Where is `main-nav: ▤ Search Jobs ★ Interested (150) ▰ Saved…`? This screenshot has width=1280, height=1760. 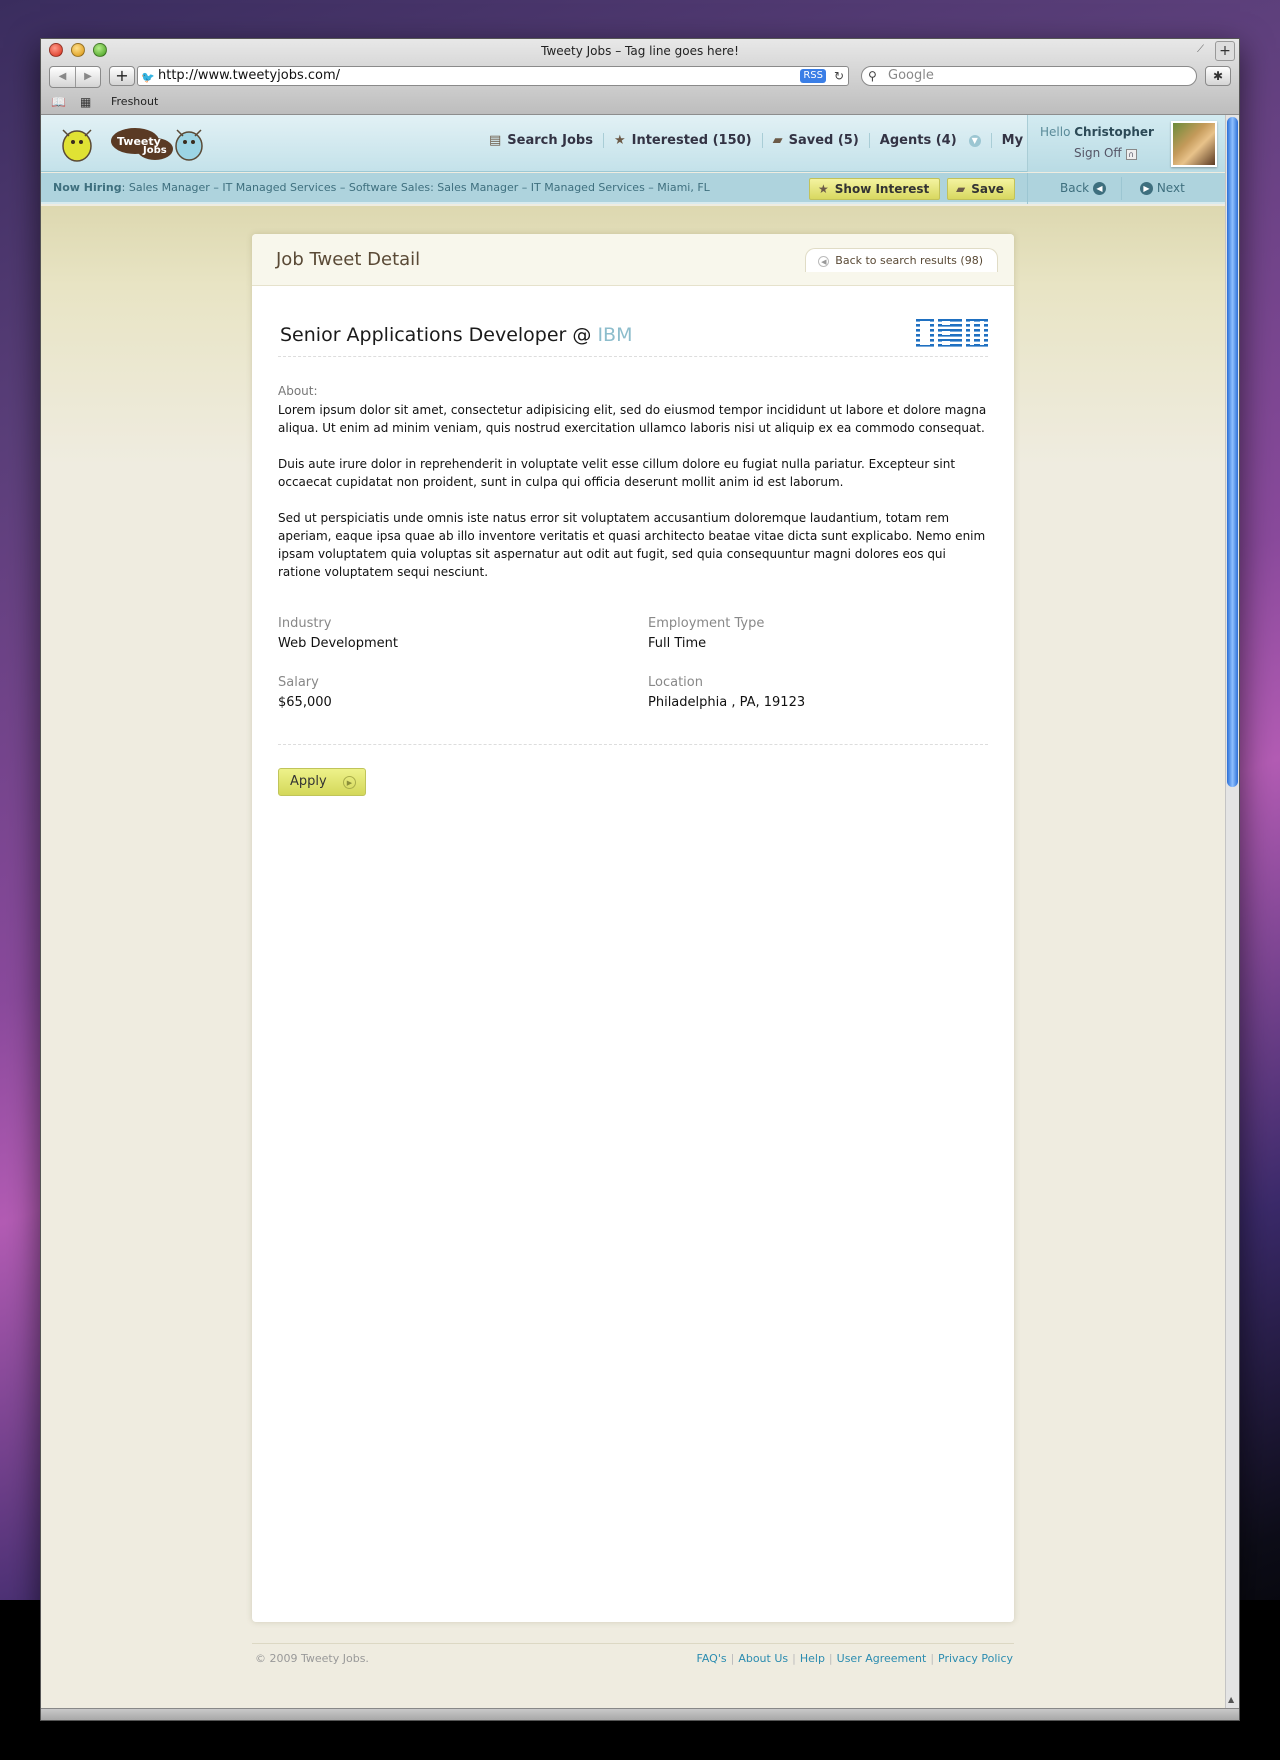
main-nav: ▤ Search Jobs ★ Interested (150) ▰ Saved… is located at coordinates (788, 140).